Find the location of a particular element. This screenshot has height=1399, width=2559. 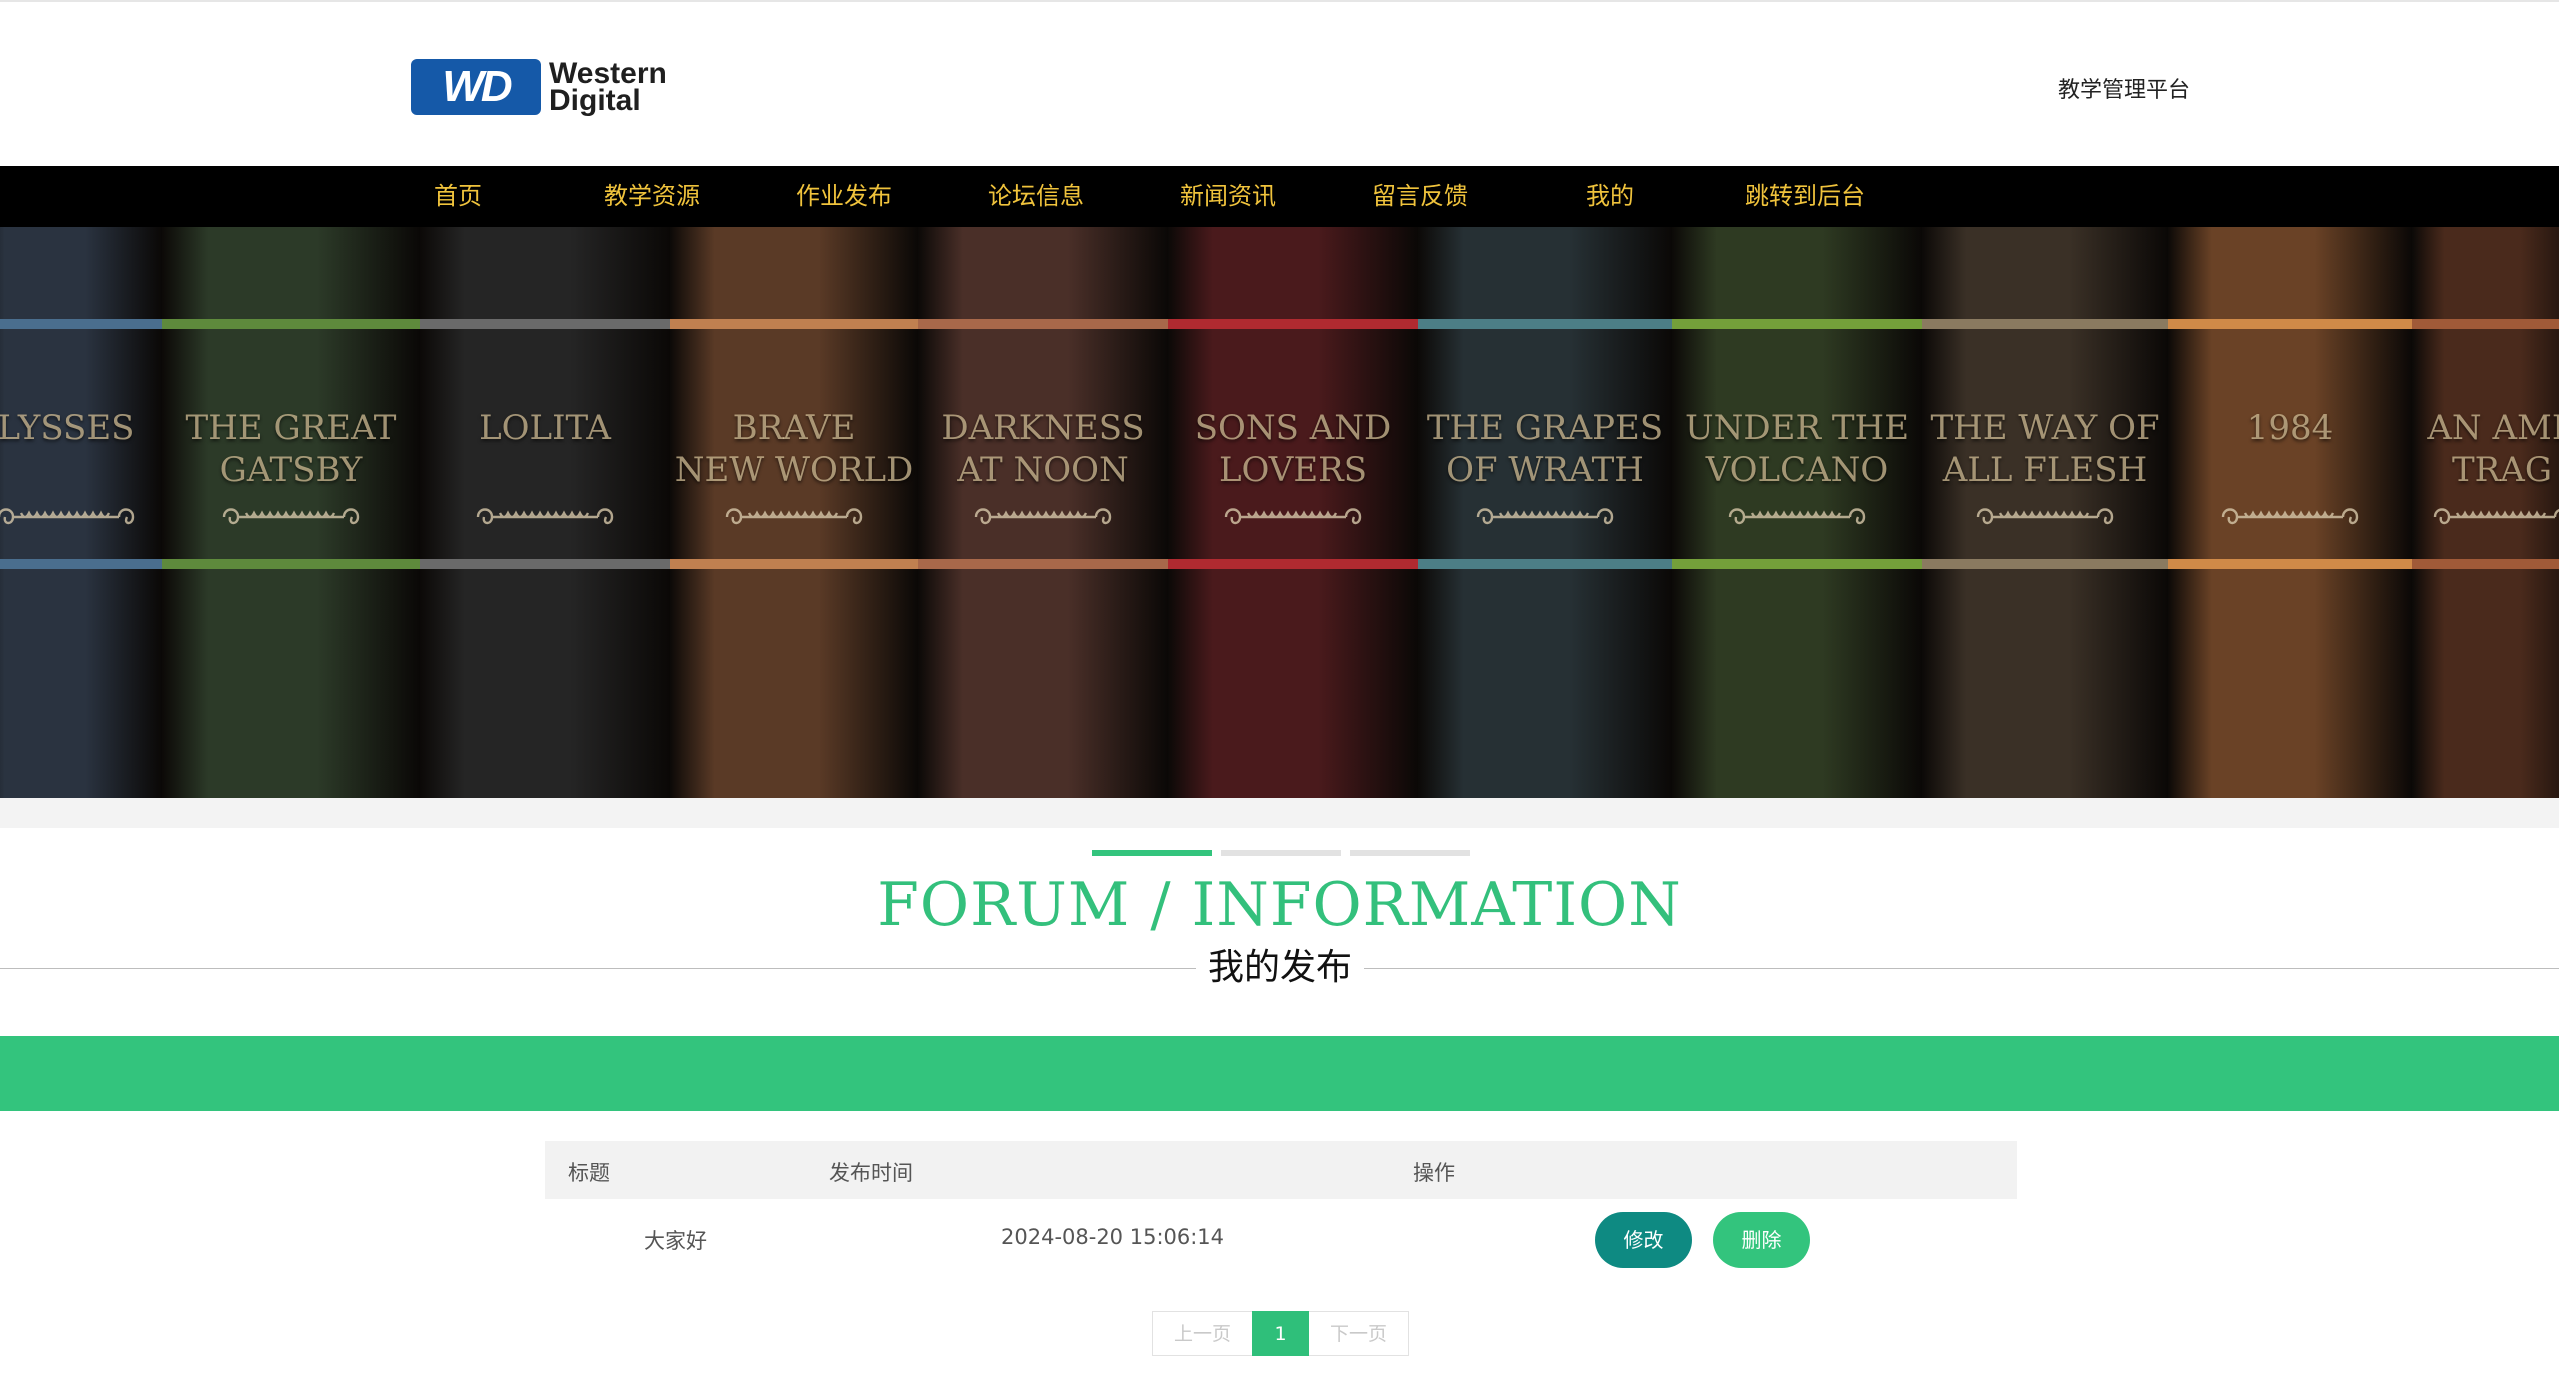

nav-item-forum: 论坛信息 is located at coordinates (1036, 196).